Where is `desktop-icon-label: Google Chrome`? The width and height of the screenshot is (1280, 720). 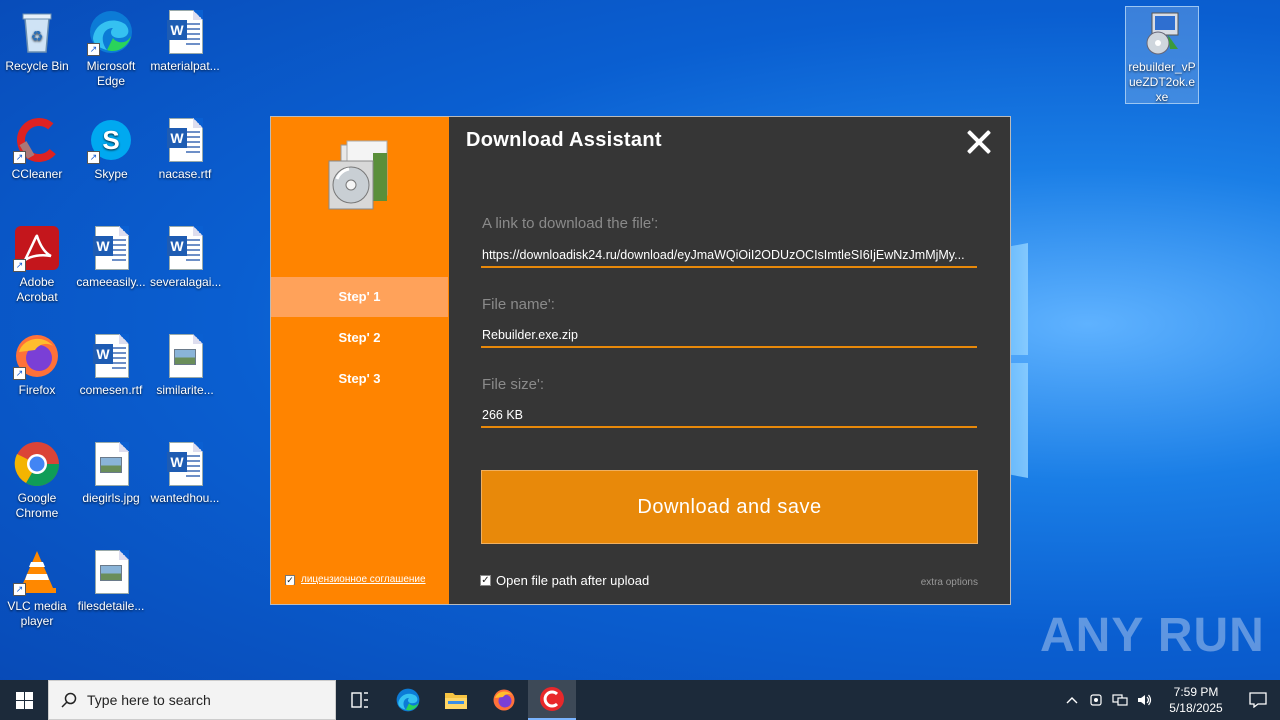 desktop-icon-label: Google Chrome is located at coordinates (37, 505).